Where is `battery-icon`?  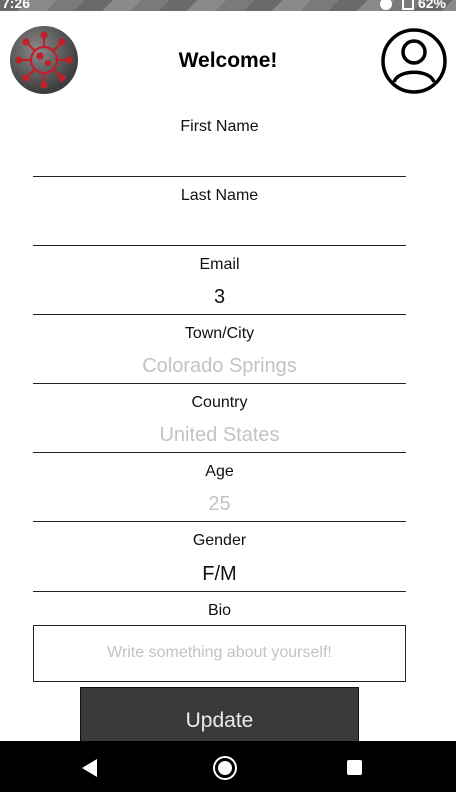
battery-icon is located at coordinates (408, 5).